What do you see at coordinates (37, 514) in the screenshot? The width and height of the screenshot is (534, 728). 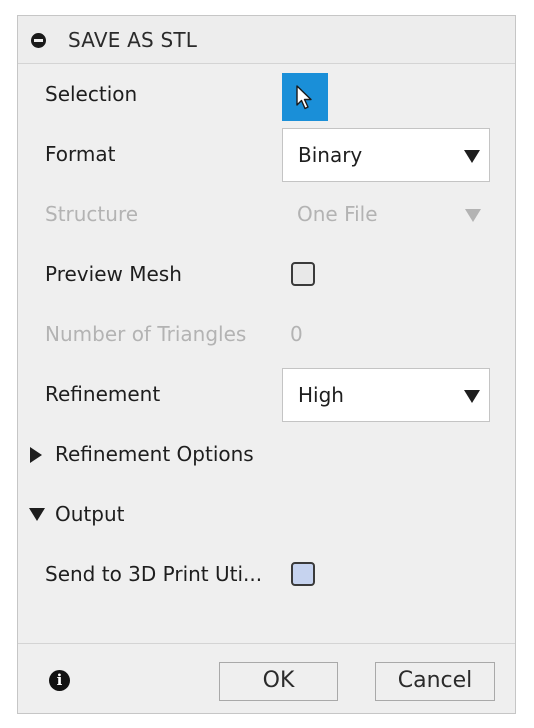 I see `collapse-section-icon` at bounding box center [37, 514].